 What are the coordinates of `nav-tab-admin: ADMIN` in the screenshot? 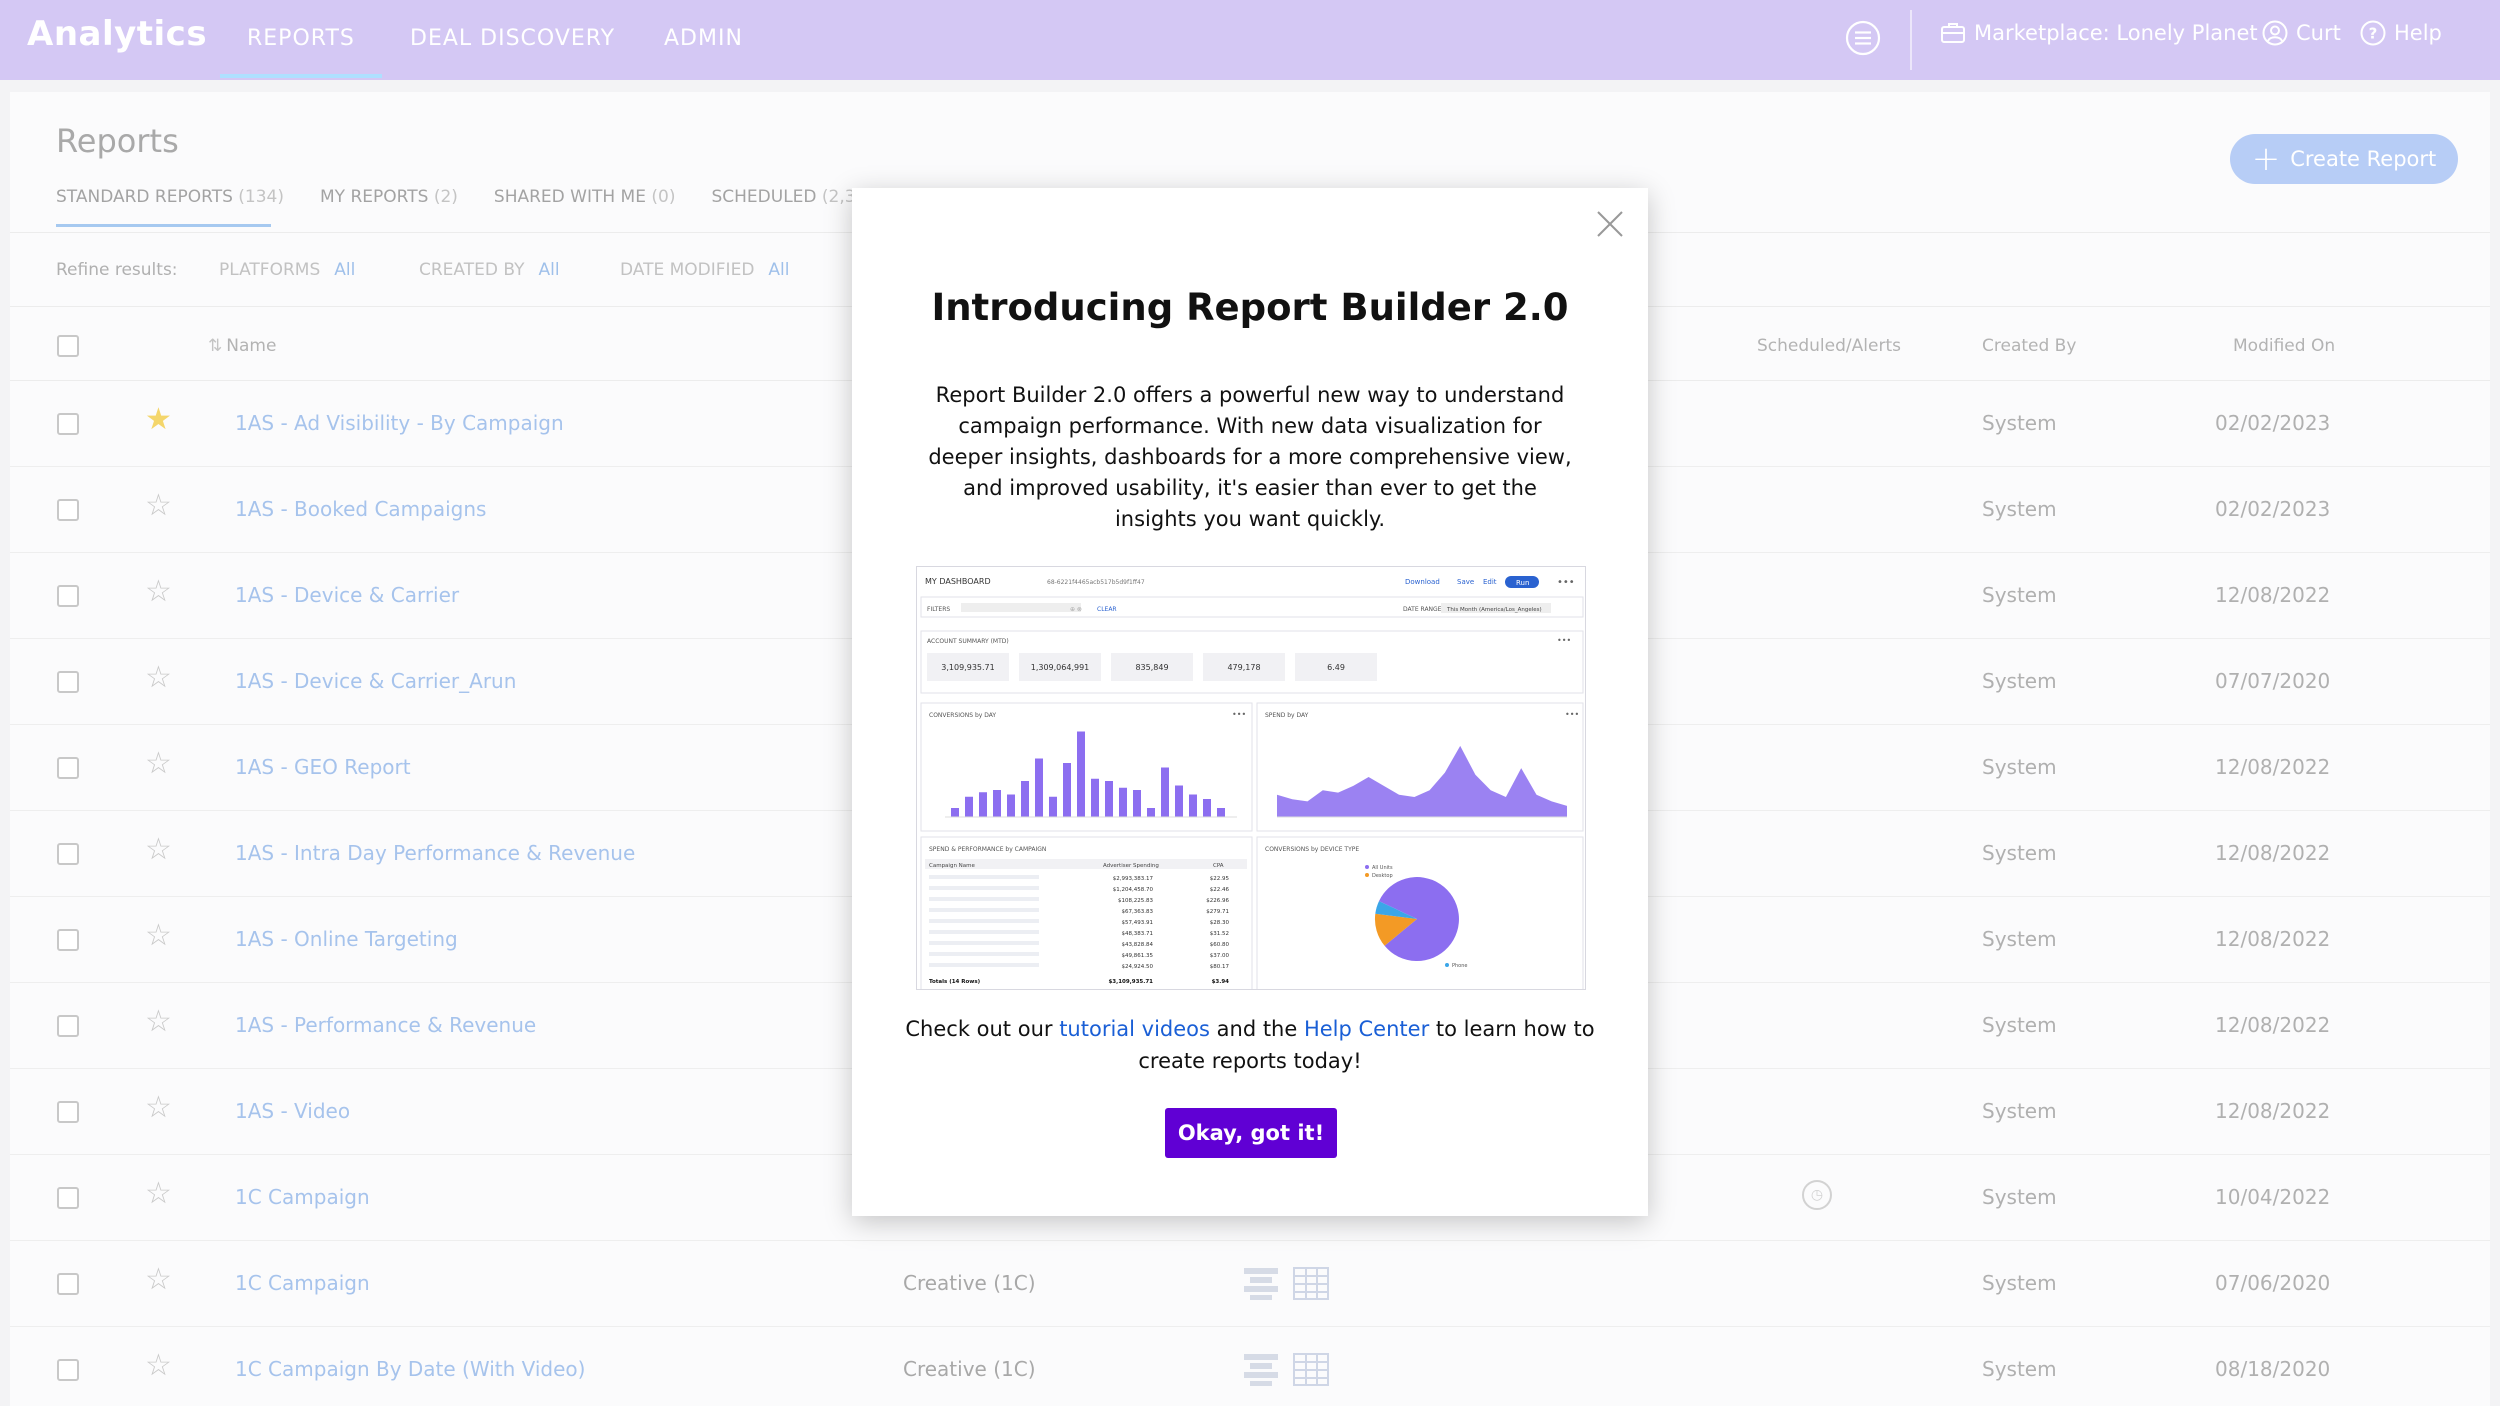 It's located at (703, 38).